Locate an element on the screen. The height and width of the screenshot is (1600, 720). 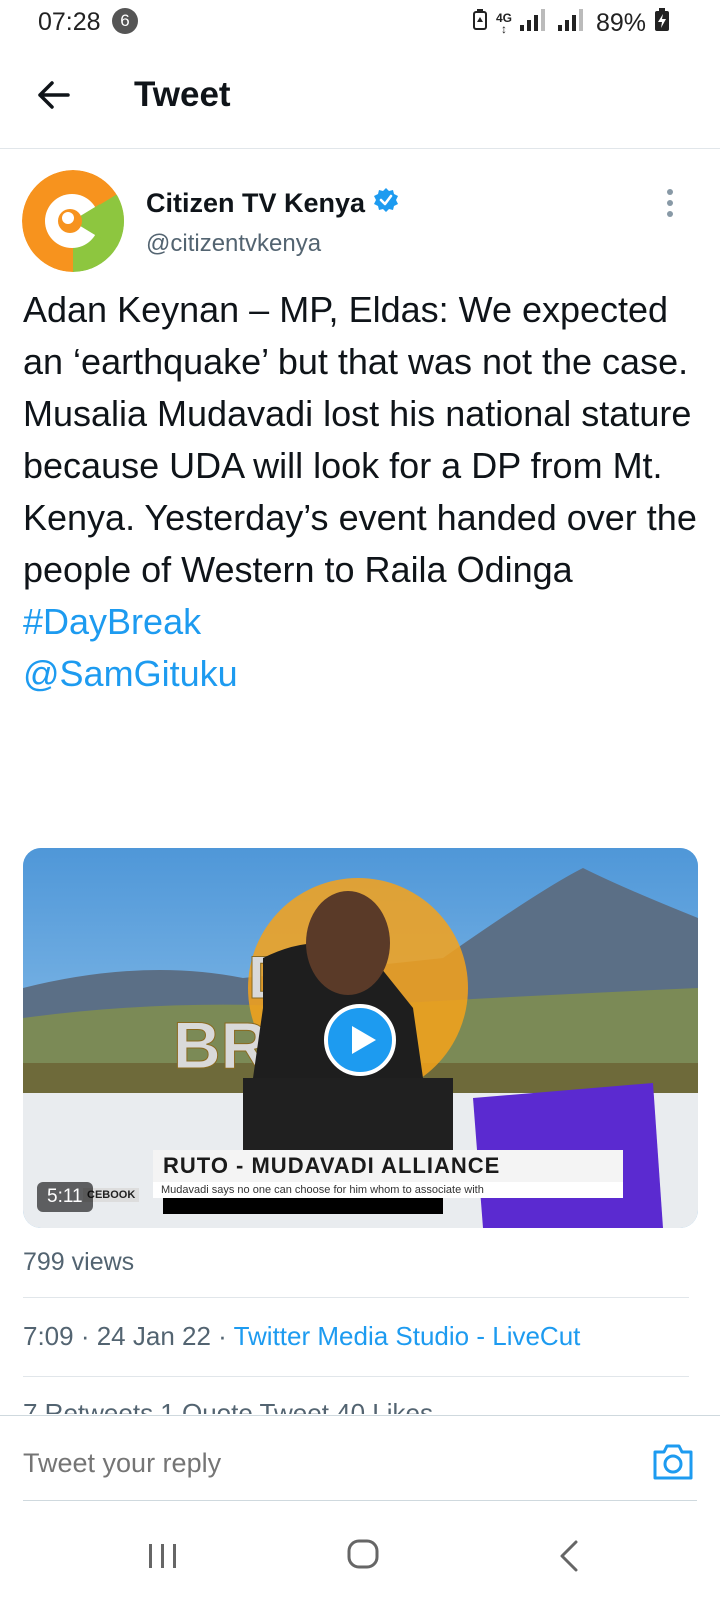
play-icon is located at coordinates (360, 1040).